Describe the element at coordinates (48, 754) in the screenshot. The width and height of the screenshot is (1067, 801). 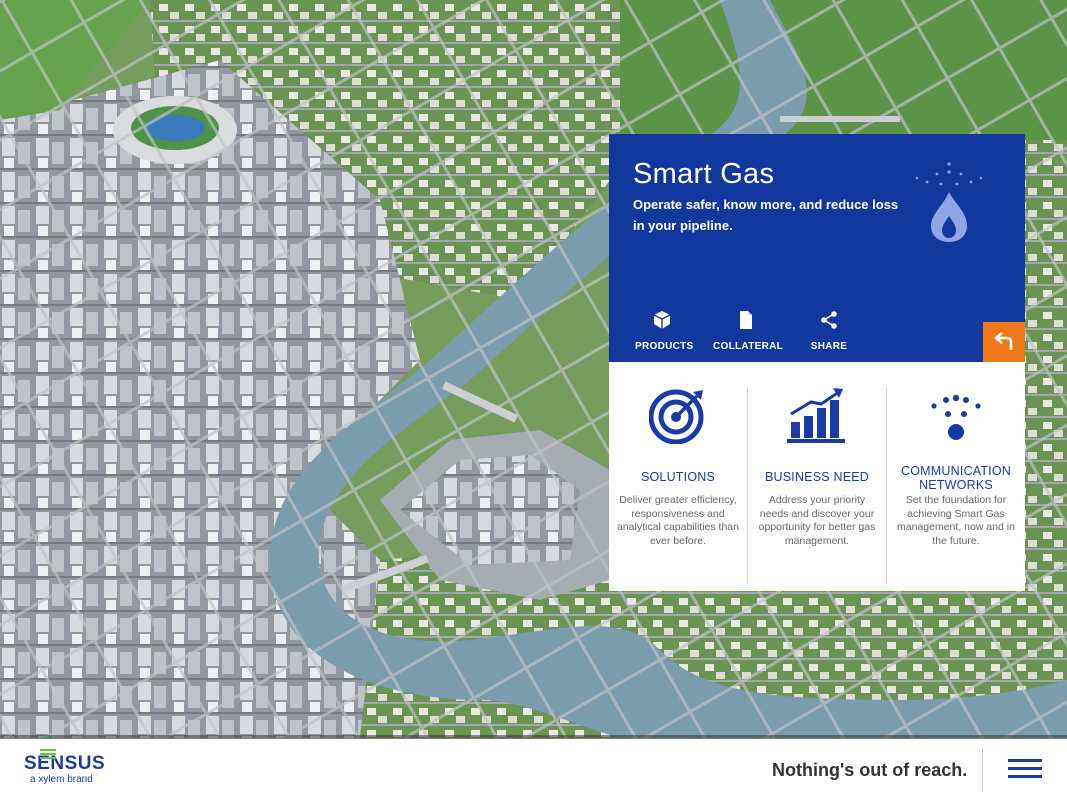
I see `logo-bars-icon` at that location.